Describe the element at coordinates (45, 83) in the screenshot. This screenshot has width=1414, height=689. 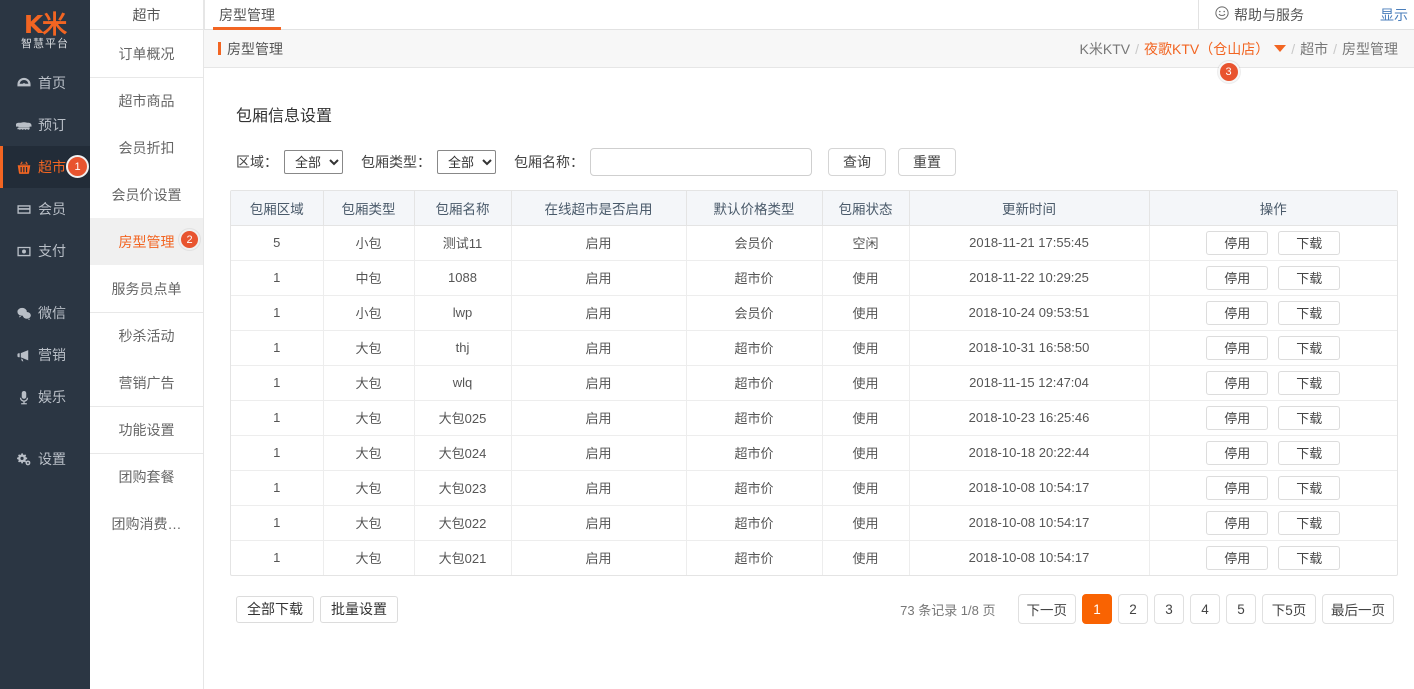
I see `sidebar-item-首页: 首页` at that location.